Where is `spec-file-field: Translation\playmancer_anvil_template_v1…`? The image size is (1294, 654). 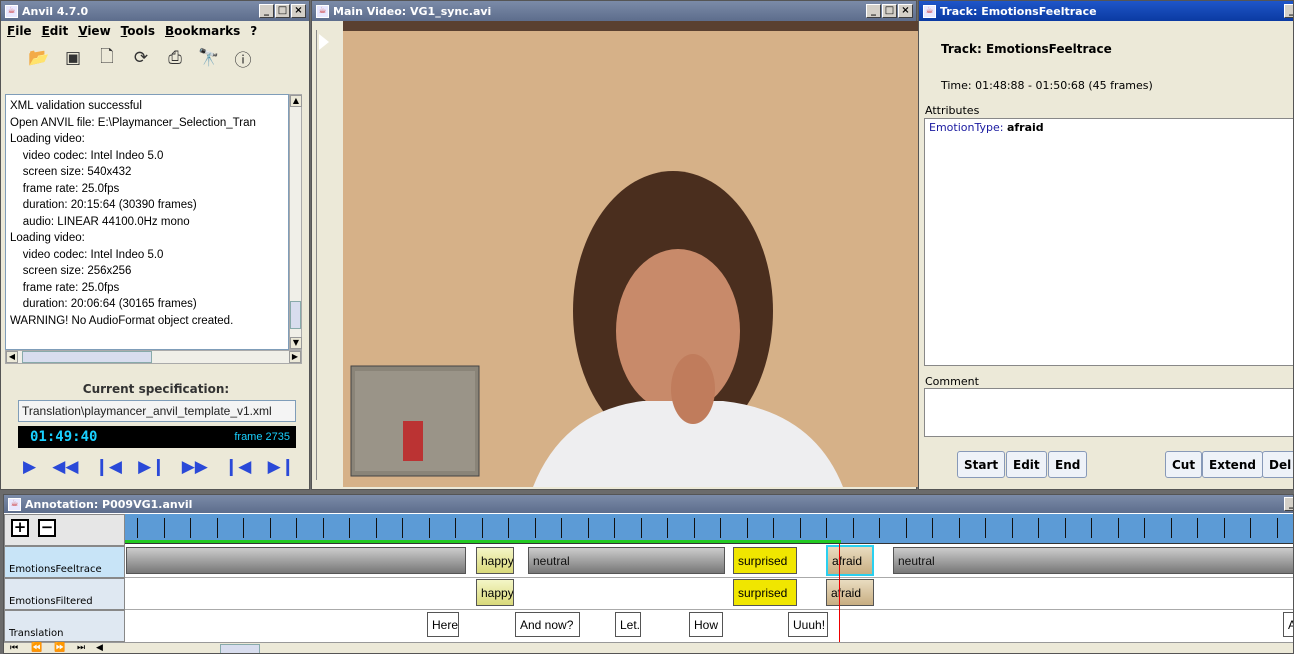
spec-file-field: Translation\playmancer_anvil_template_v1… is located at coordinates (157, 411).